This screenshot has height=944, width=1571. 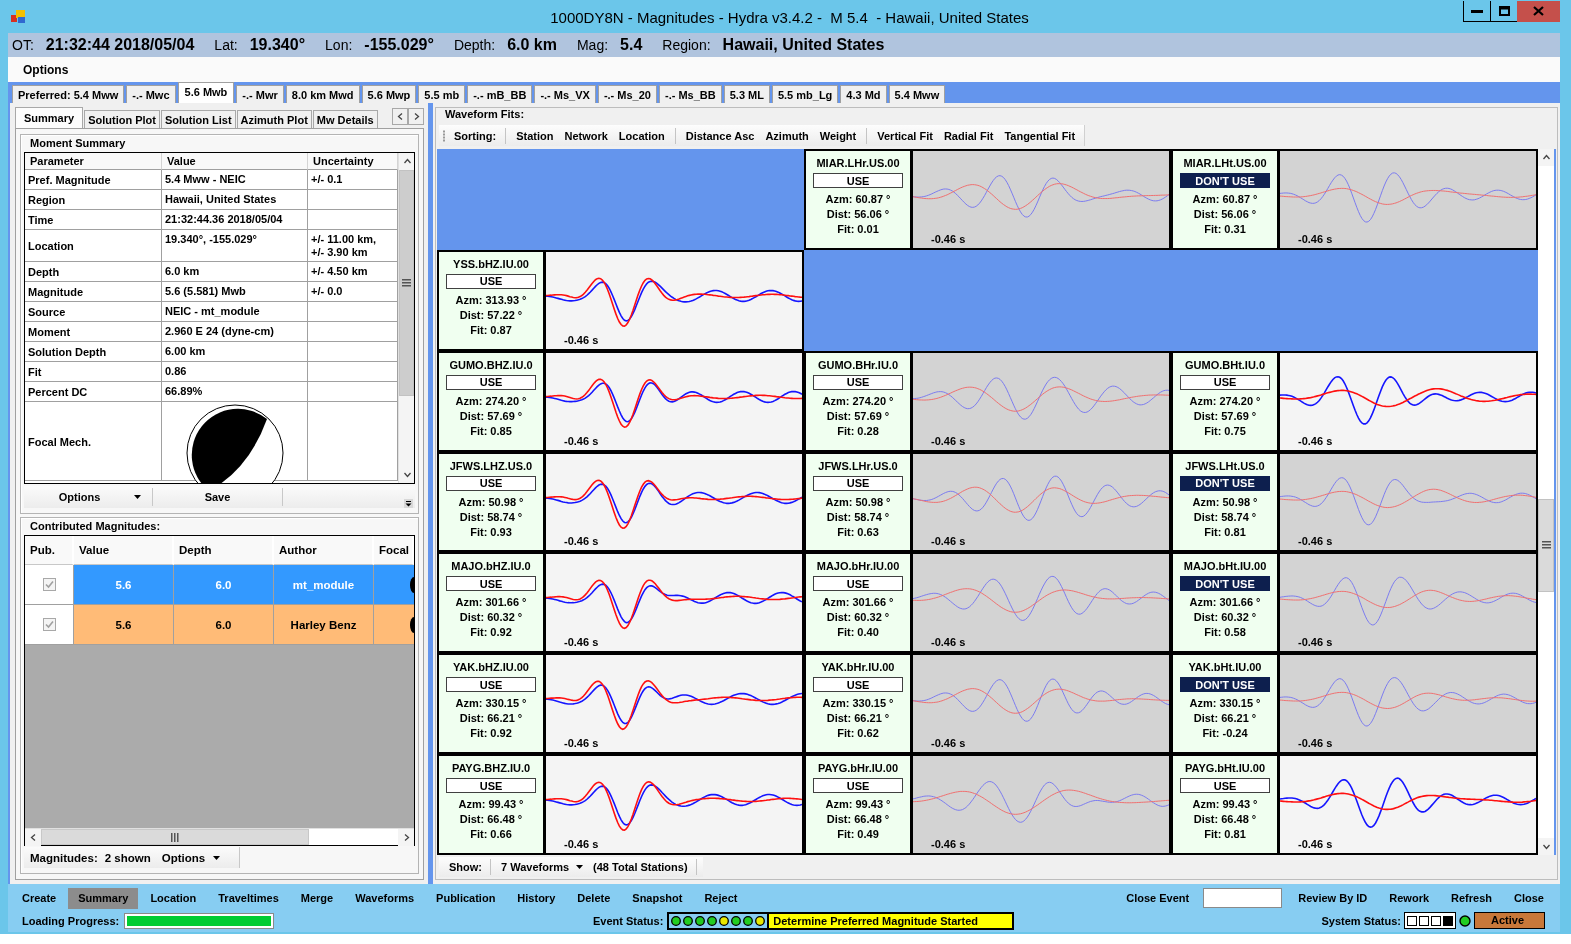 What do you see at coordinates (594, 898) in the screenshot?
I see `action-button: Delete` at bounding box center [594, 898].